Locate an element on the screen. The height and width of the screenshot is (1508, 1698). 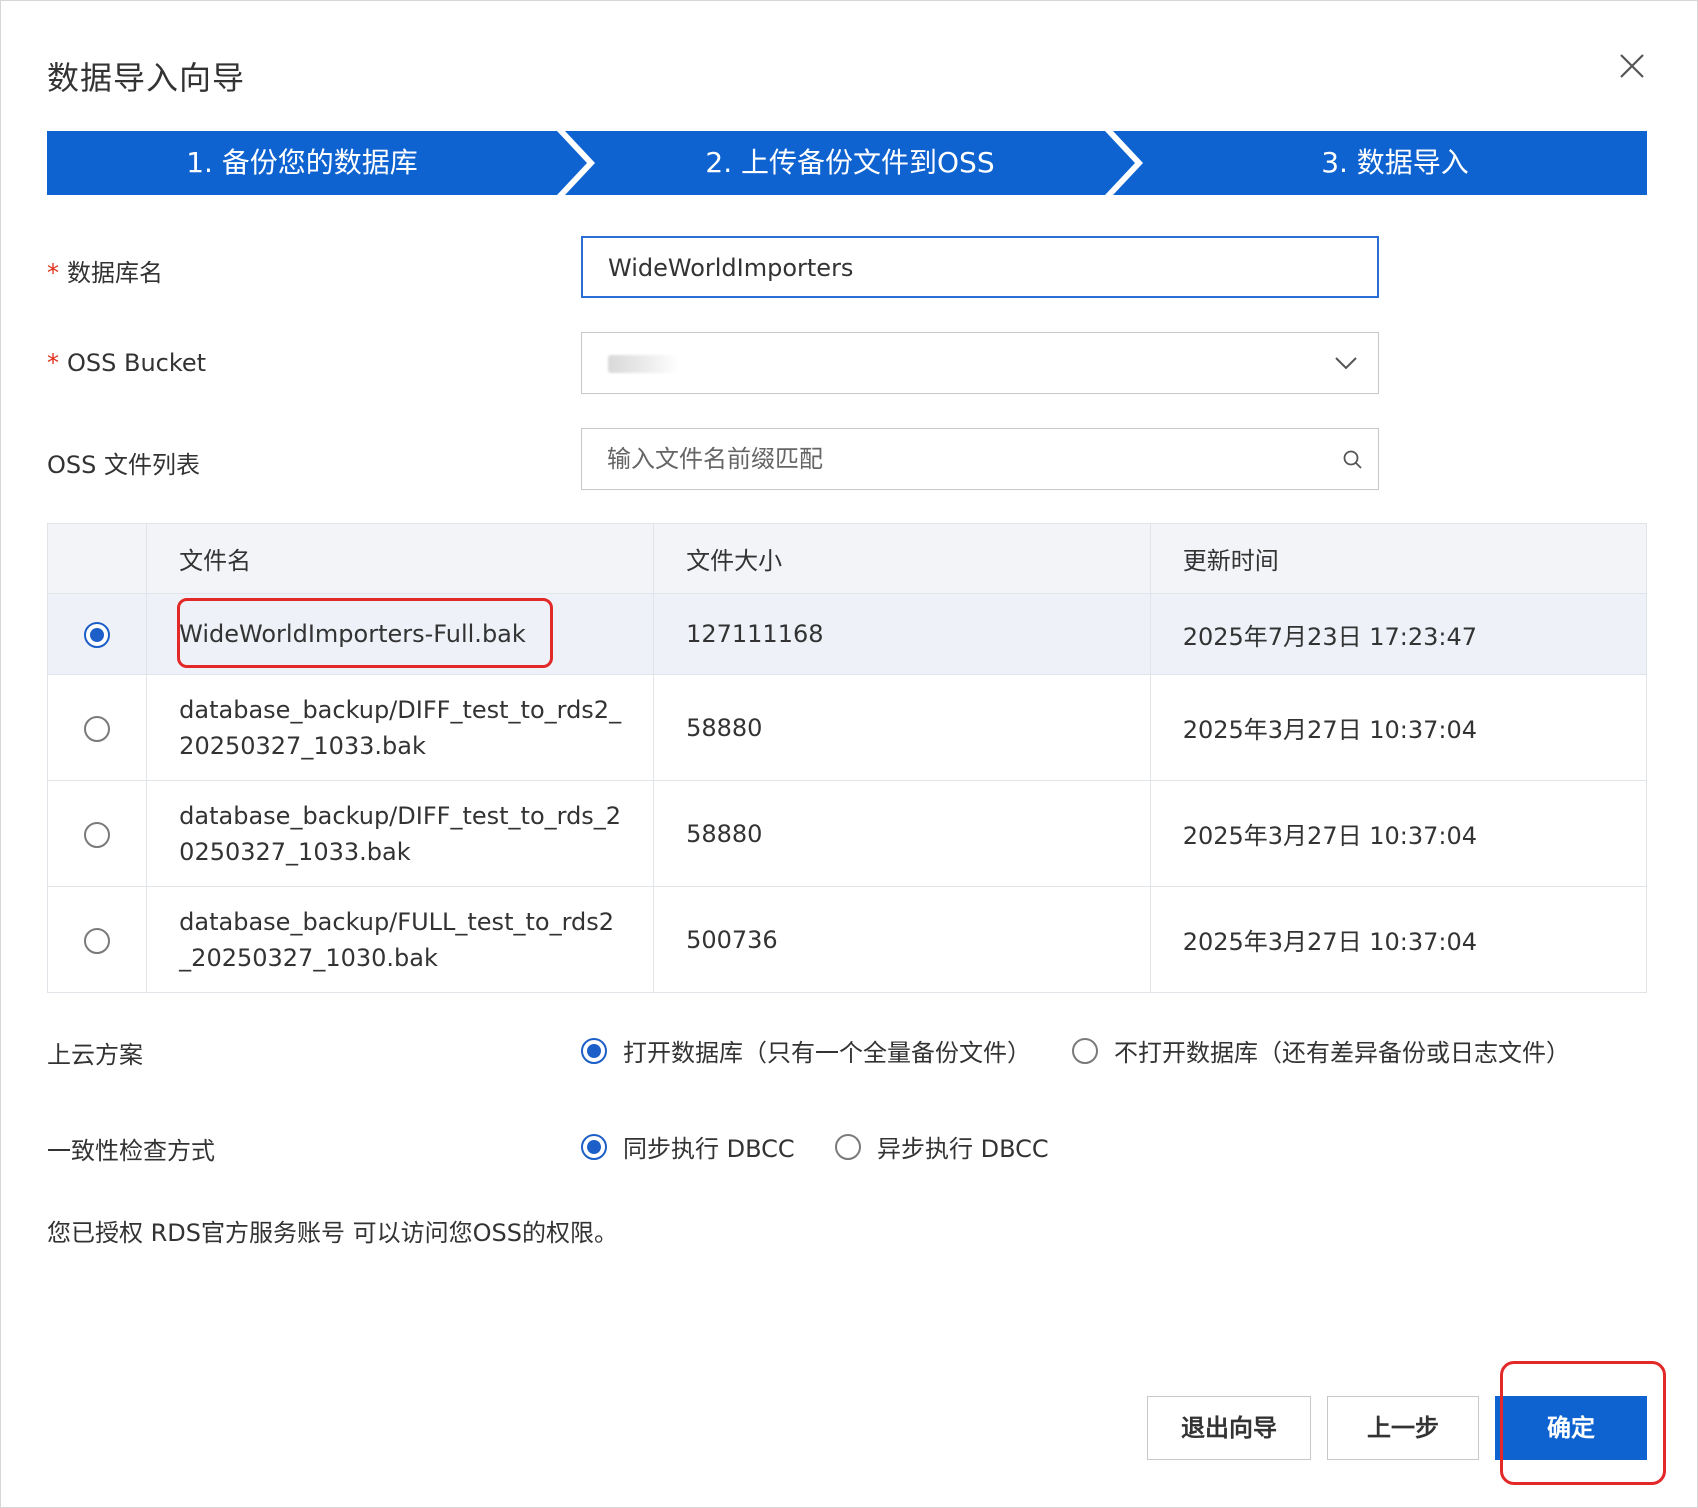
wizard-steps: 1. 备份您的数据库 2. 上传备份文件到OSS 3. 数据导入 is located at coordinates (847, 163).